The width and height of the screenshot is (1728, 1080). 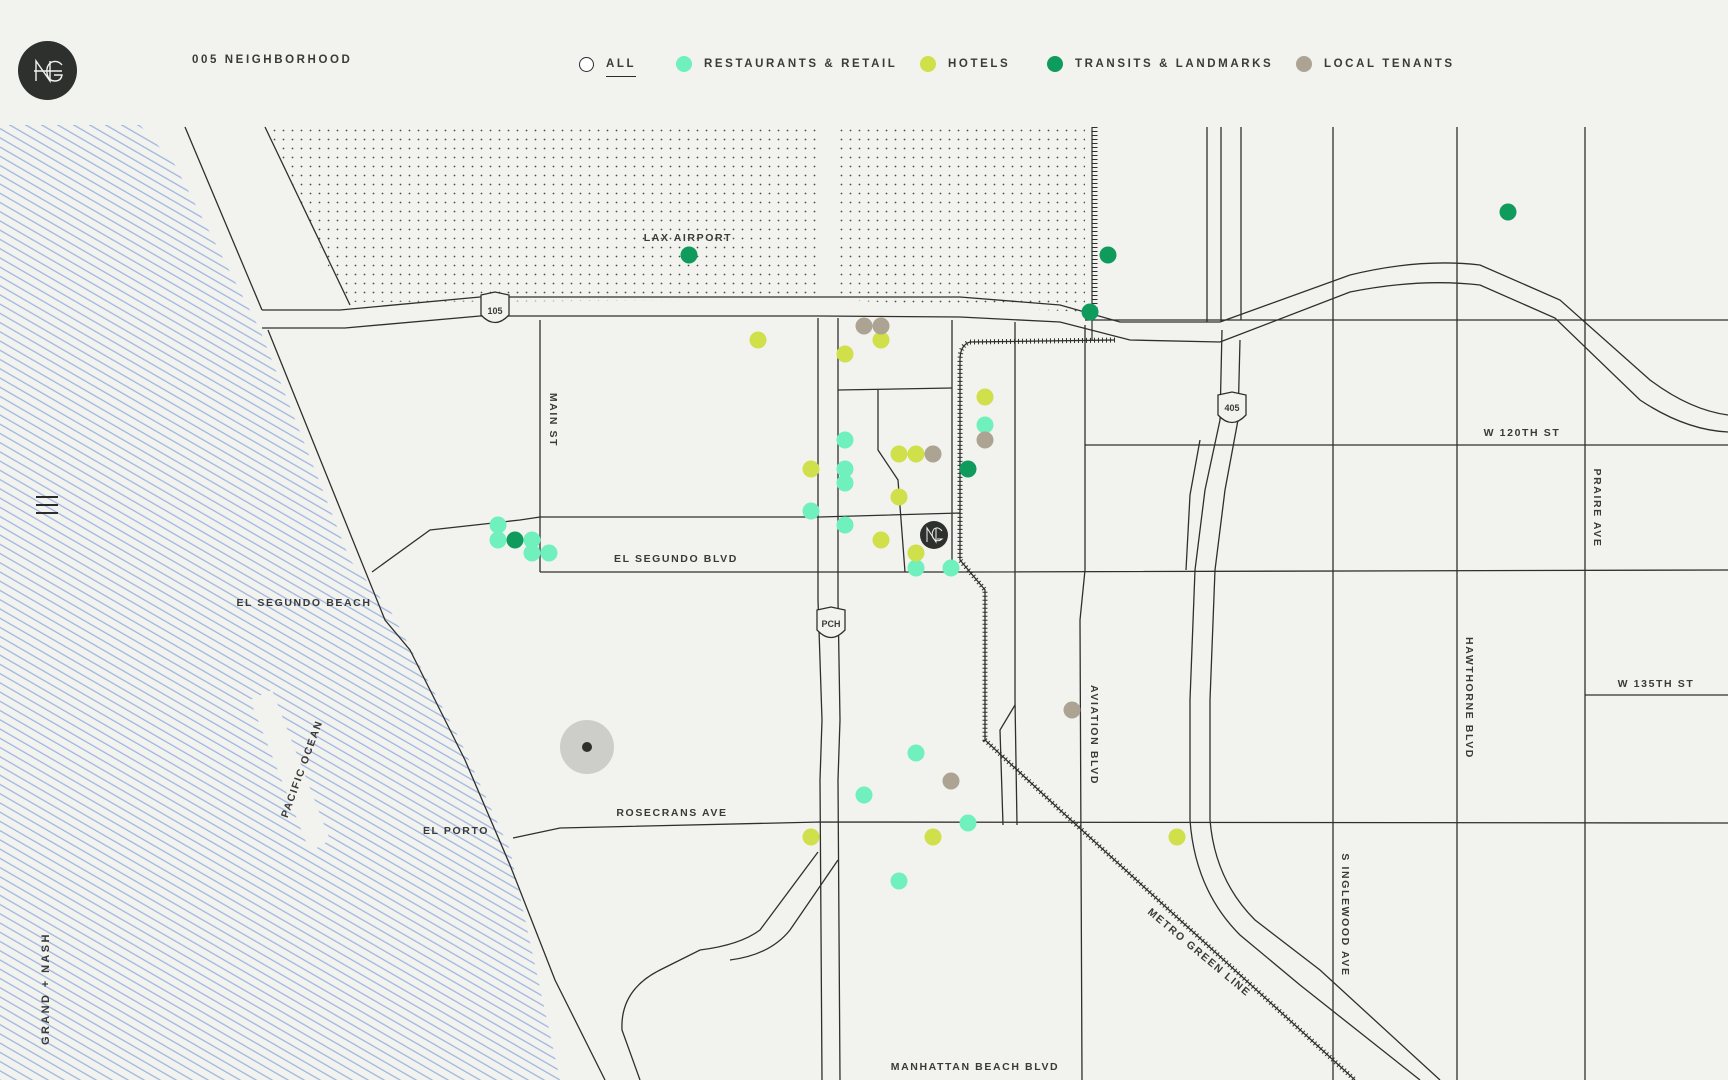 What do you see at coordinates (1199, 952) in the screenshot?
I see `metro-green-line-label: METRO GREEN LINE` at bounding box center [1199, 952].